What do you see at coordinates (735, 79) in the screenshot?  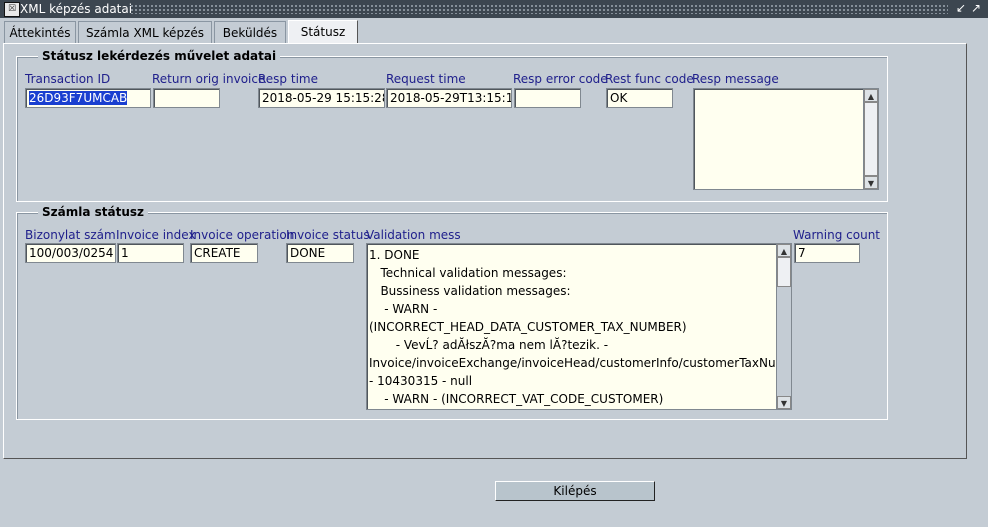 I see `resp-message-label: Resp message` at bounding box center [735, 79].